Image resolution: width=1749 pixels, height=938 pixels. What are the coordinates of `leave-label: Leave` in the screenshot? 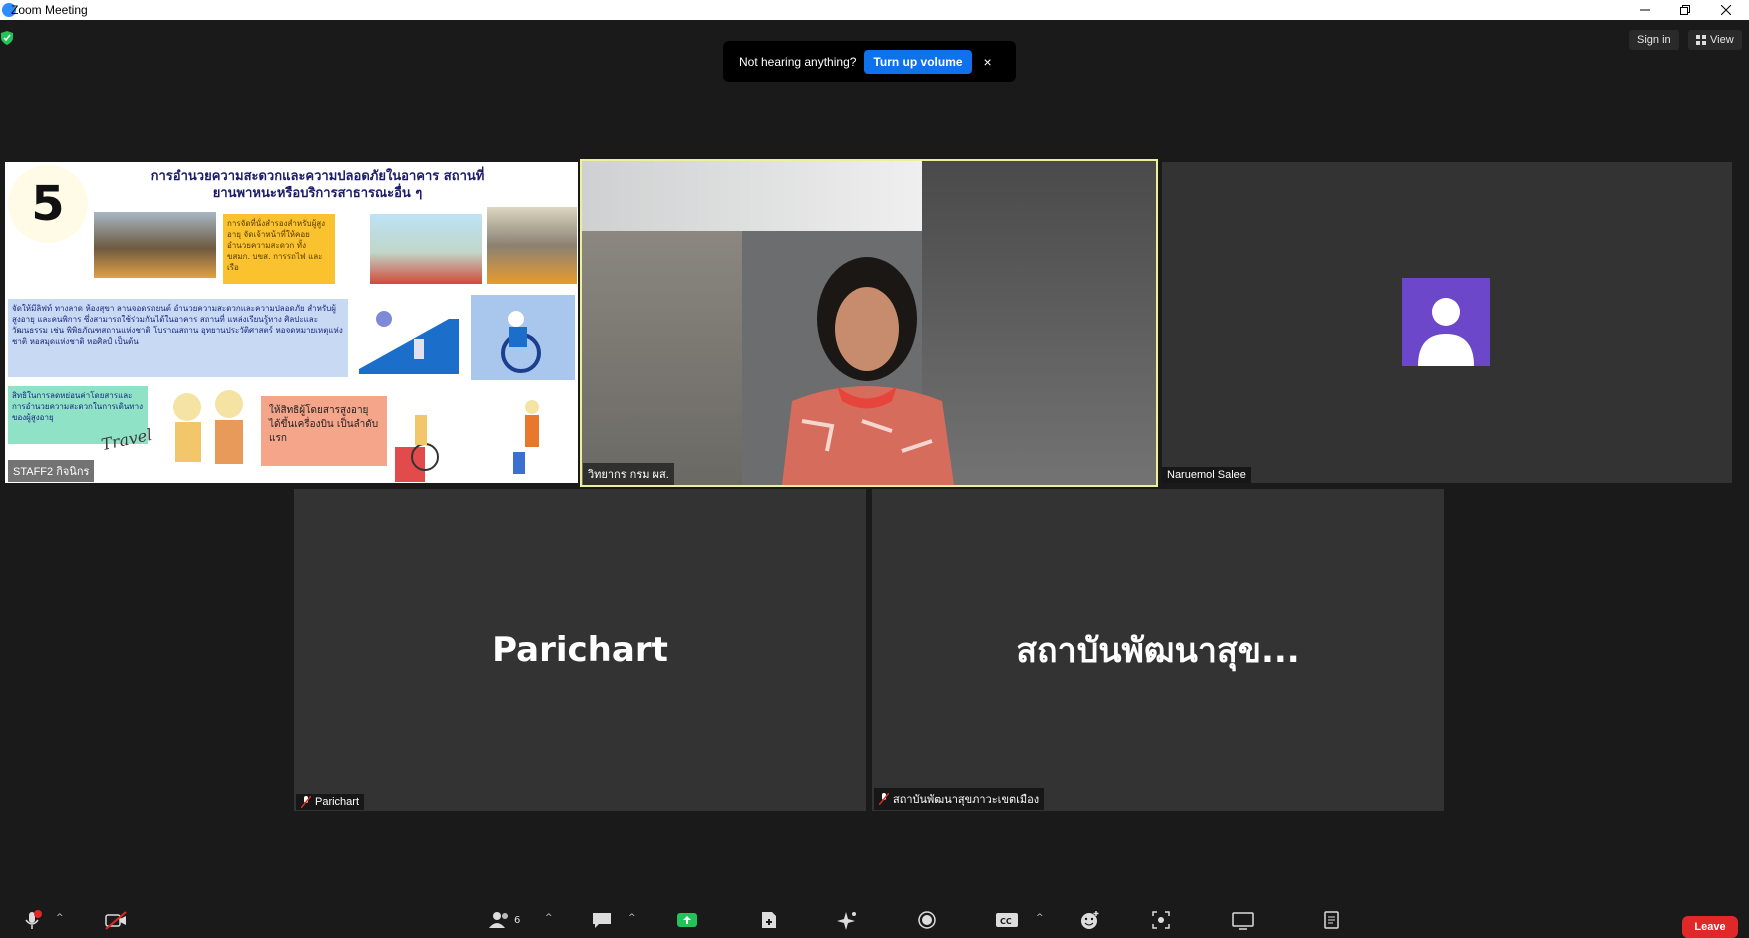 It's located at (1710, 927).